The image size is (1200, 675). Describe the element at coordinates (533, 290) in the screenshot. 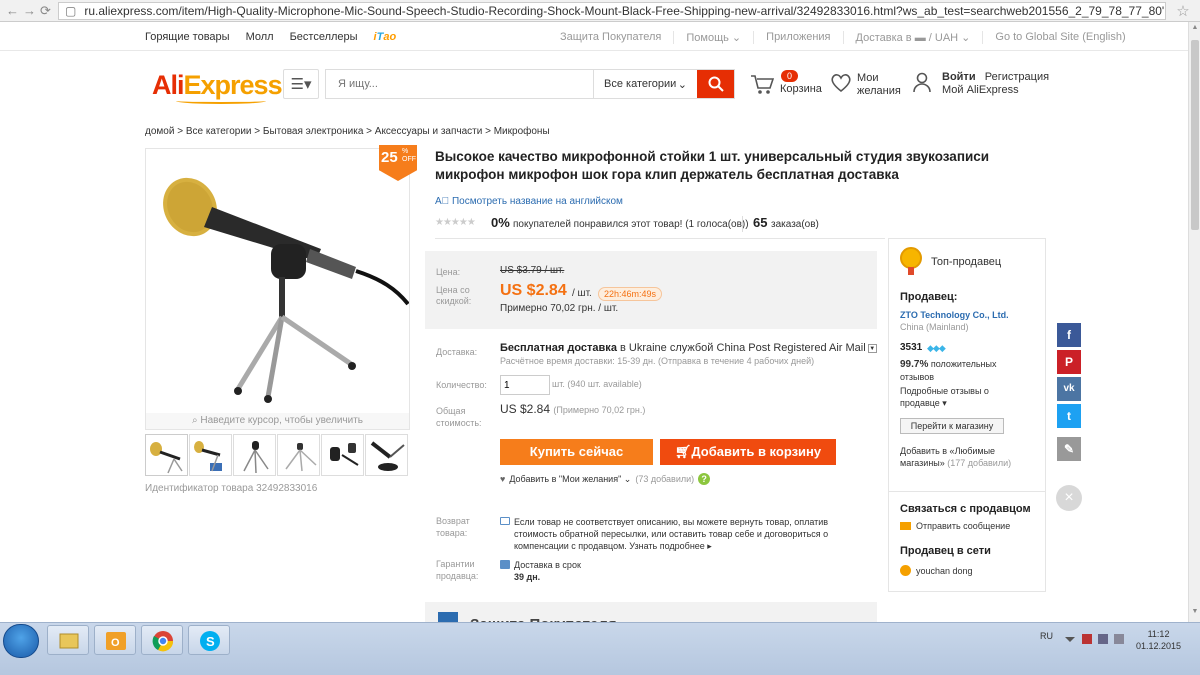

I see `discount-price: US $2.84` at that location.